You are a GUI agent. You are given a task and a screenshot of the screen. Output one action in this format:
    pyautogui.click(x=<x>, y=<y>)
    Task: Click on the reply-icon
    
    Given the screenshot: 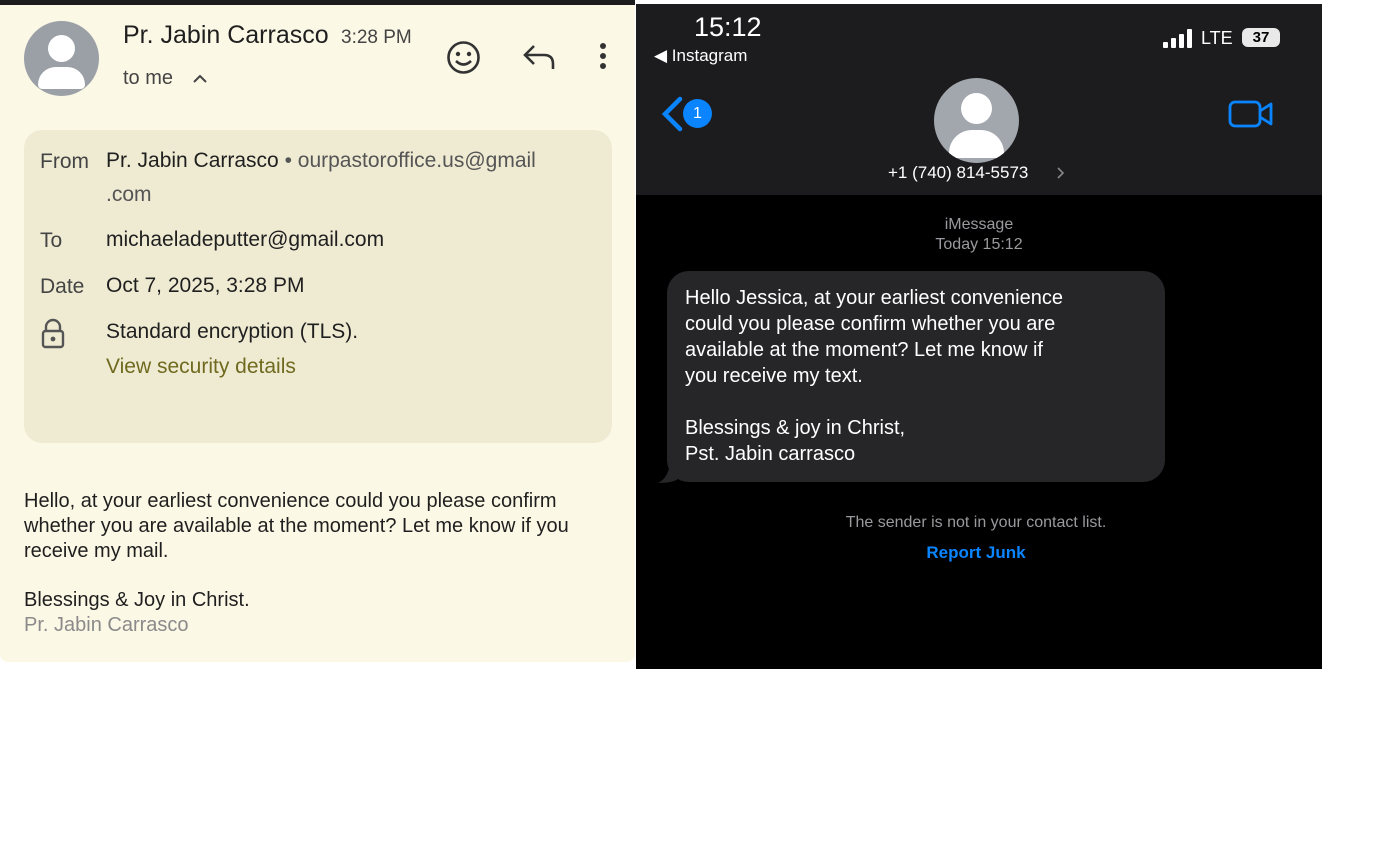 What is the action you would take?
    pyautogui.click(x=539, y=57)
    